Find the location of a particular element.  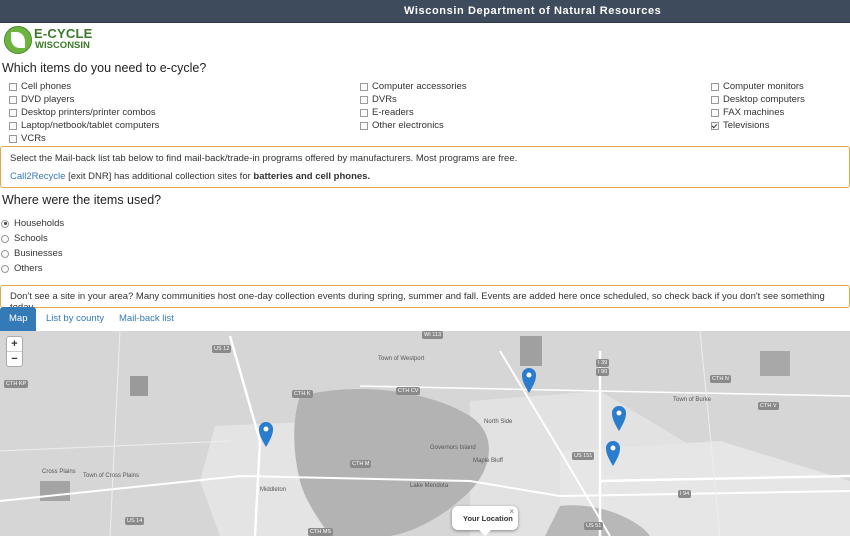

item-checkbox: Computer monitors is located at coordinates (757, 86).